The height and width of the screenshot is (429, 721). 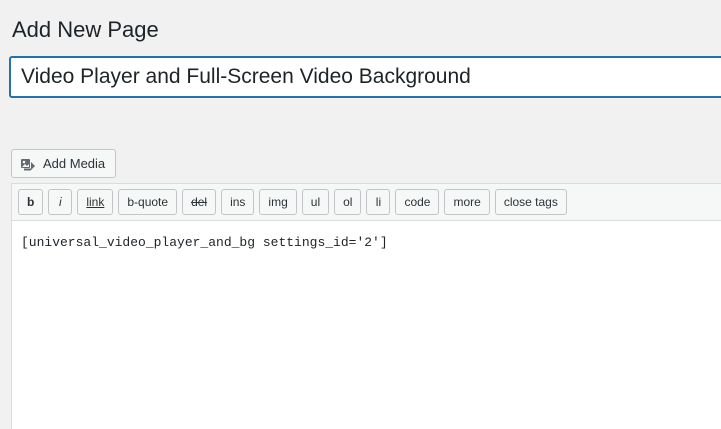 What do you see at coordinates (199, 202) in the screenshot?
I see `qt-del-button: del` at bounding box center [199, 202].